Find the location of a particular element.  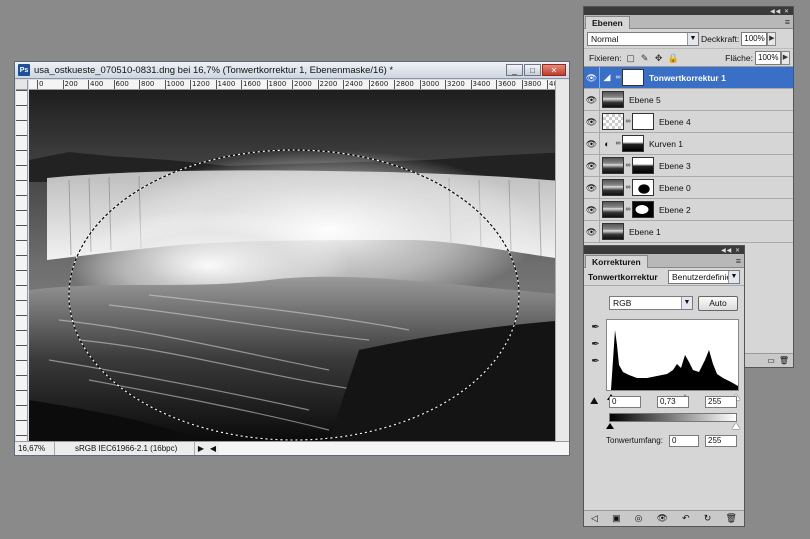

fill-slider-arrow-icon: ▶ is located at coordinates (785, 57).